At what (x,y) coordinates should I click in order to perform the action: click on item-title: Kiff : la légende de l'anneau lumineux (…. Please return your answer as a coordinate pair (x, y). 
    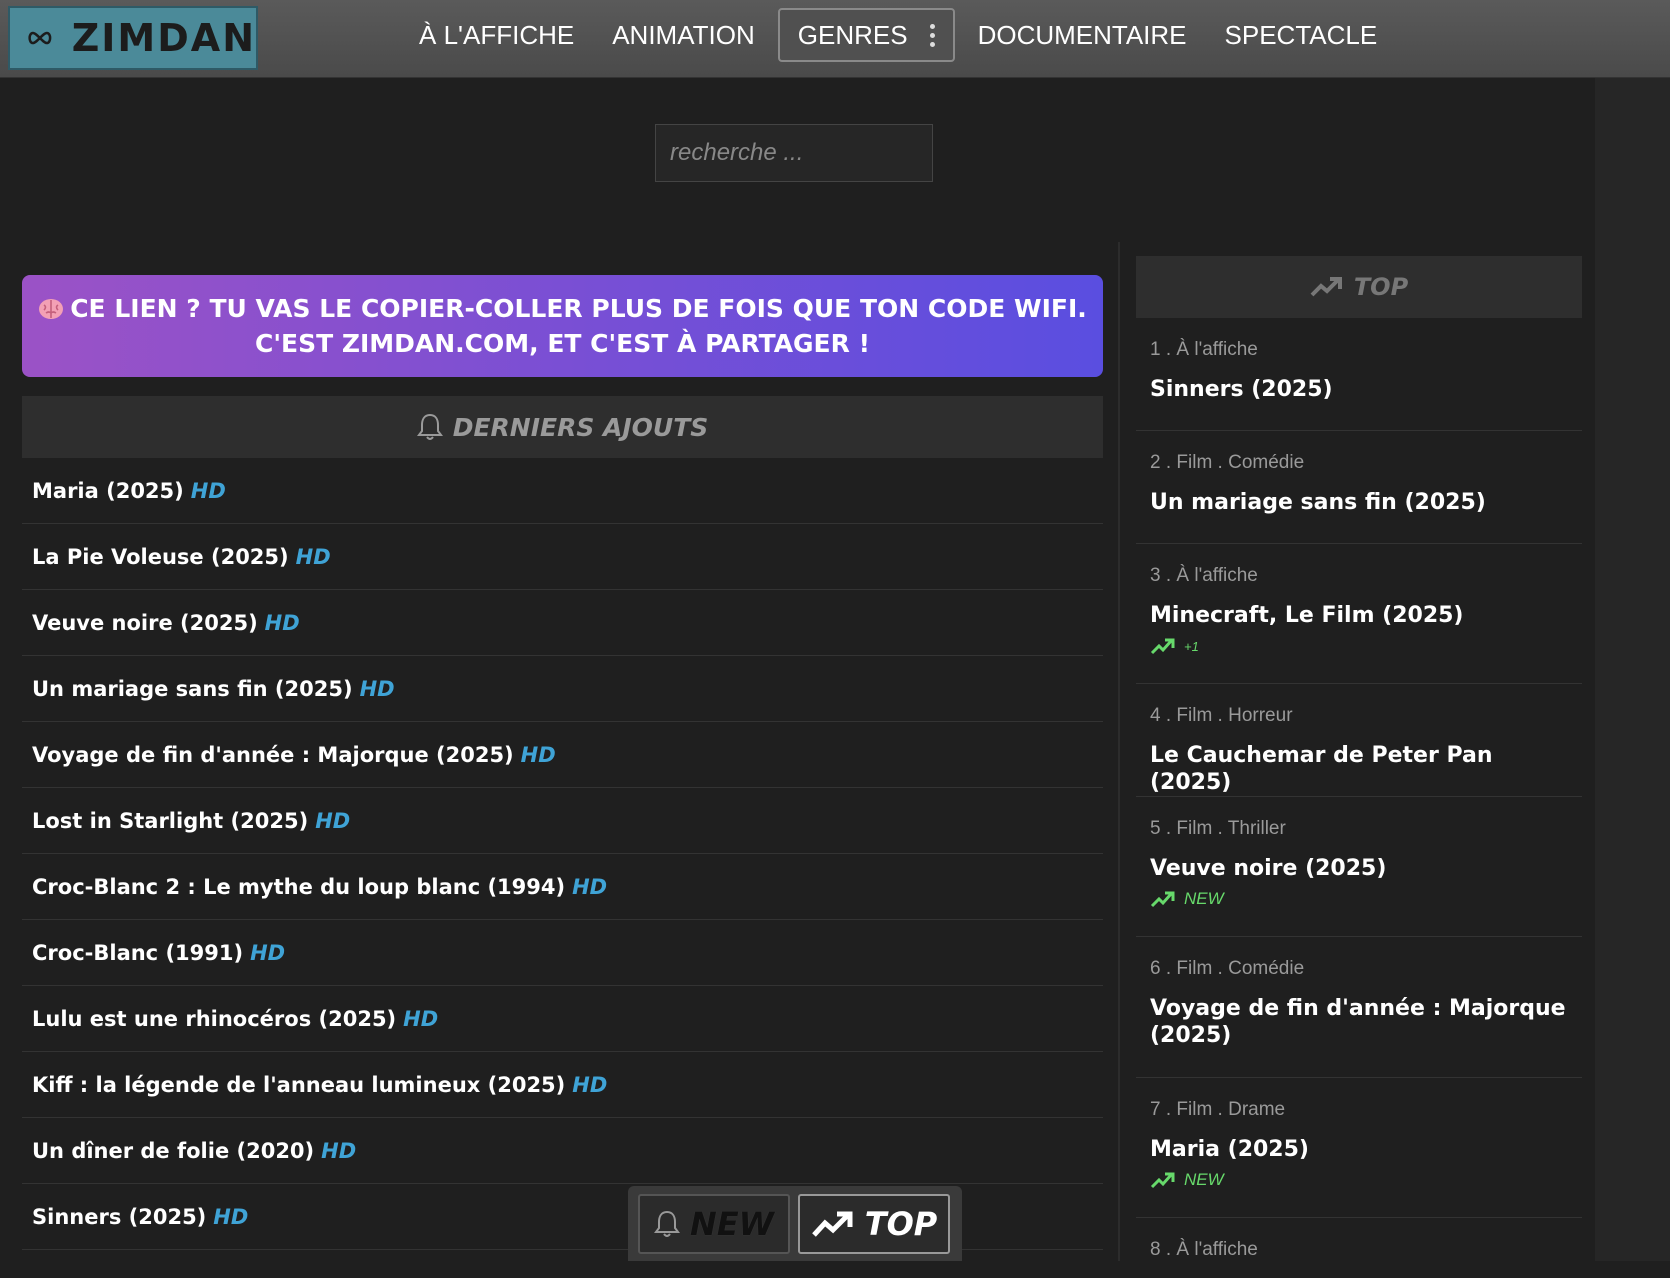
    Looking at the image, I should click on (299, 1084).